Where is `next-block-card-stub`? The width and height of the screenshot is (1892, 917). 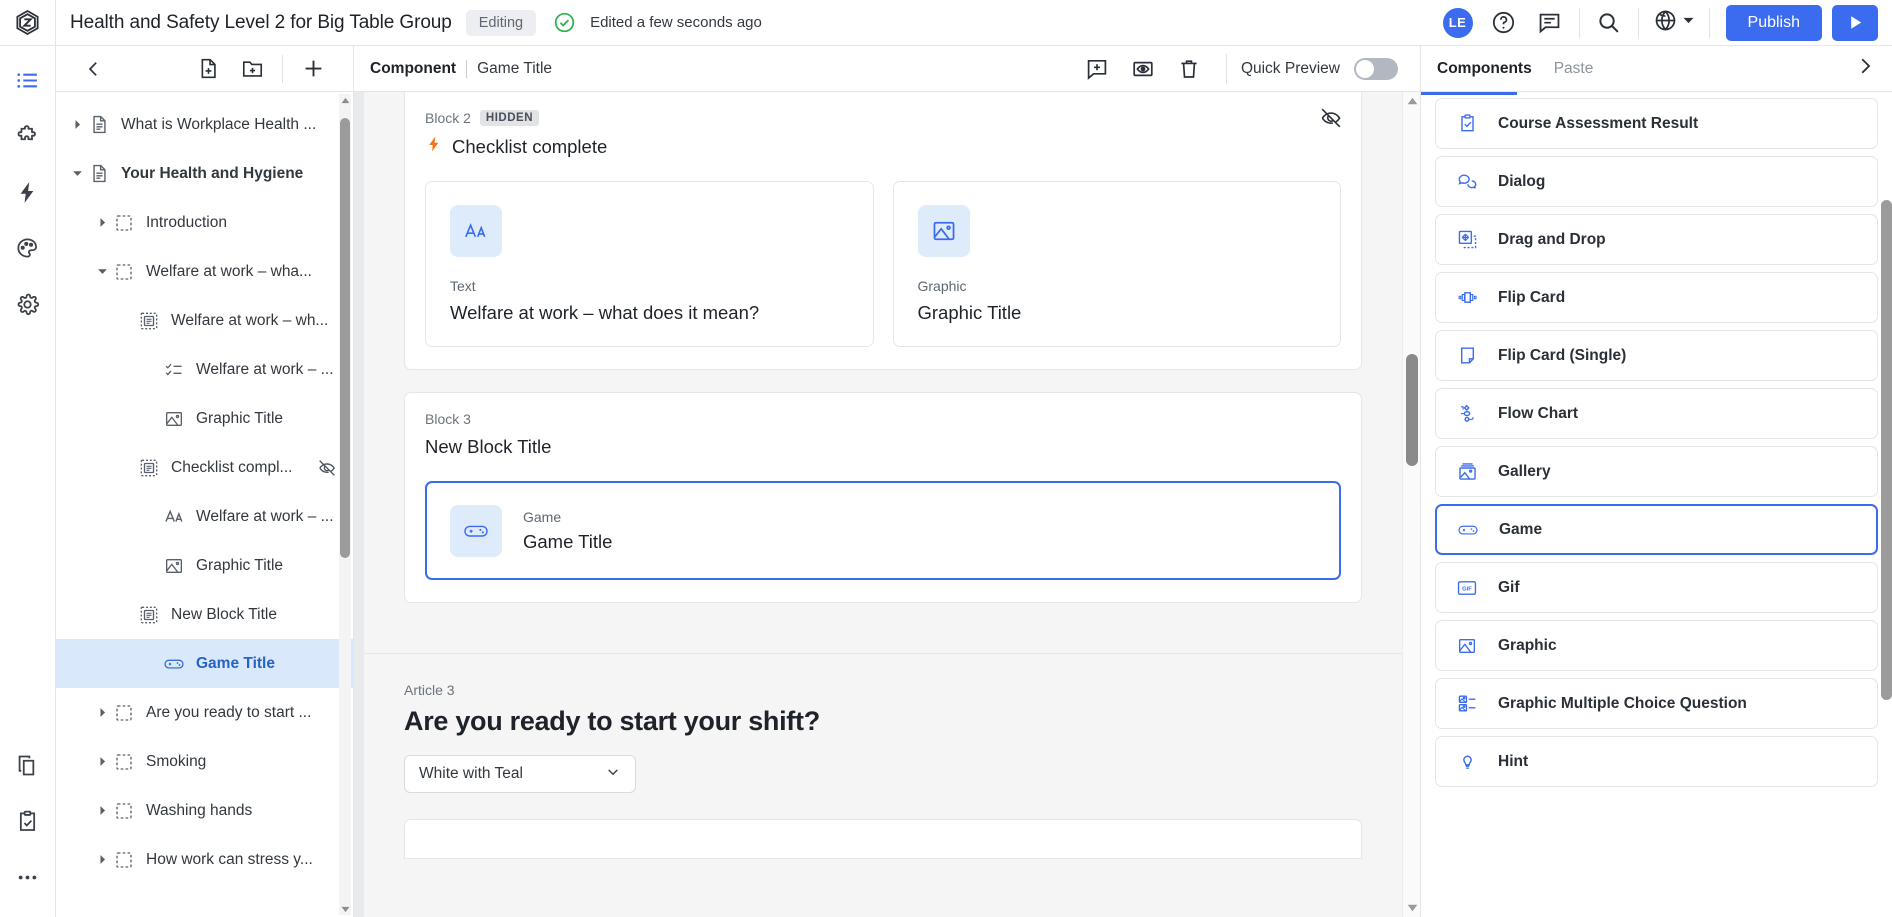
next-block-card-stub is located at coordinates (883, 839).